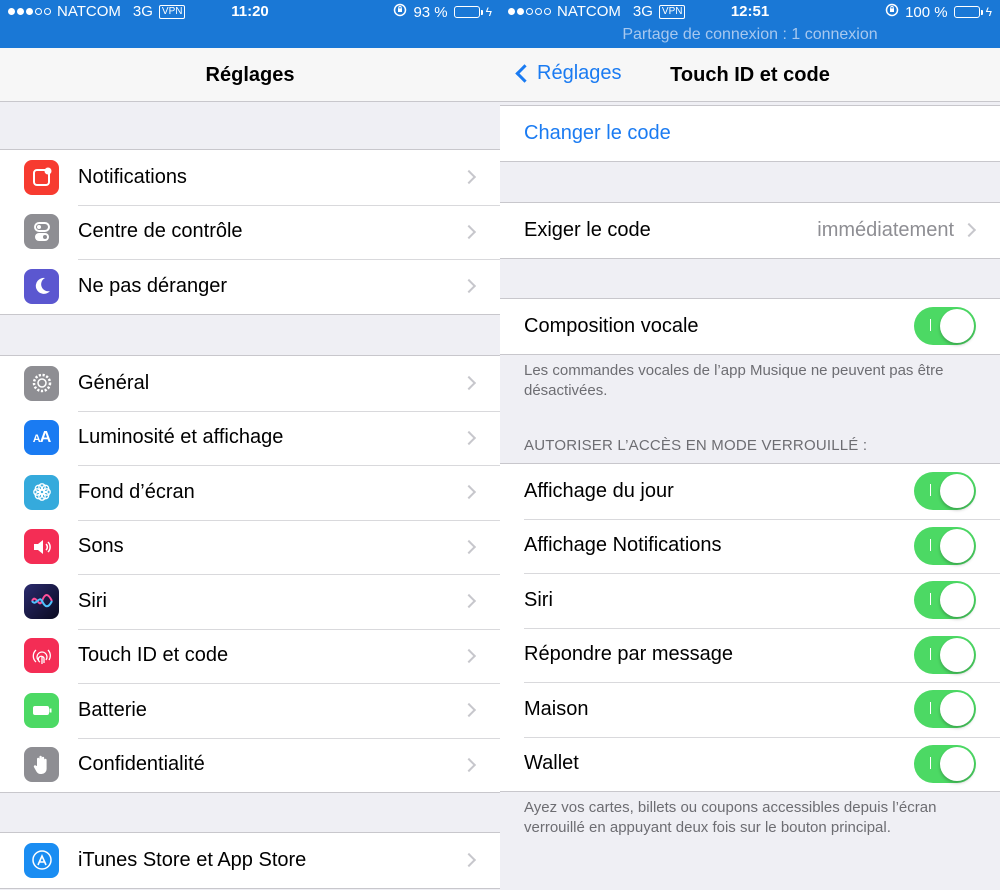 The image size is (1000, 890). I want to click on locked-access-label: Siri, so click(538, 599).